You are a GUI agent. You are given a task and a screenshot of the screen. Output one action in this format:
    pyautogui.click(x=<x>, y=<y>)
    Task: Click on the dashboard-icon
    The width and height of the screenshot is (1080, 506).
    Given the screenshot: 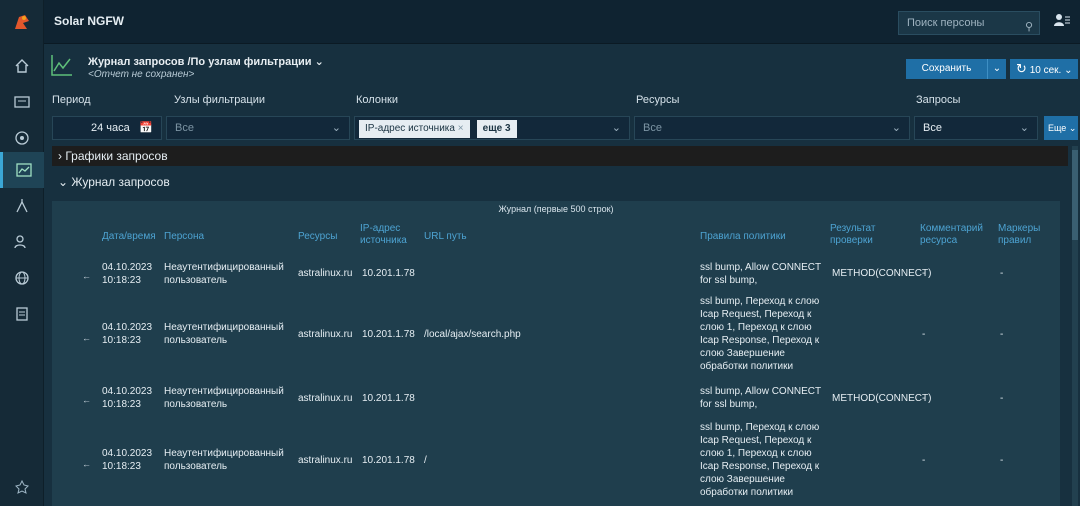 What is the action you would take?
    pyautogui.click(x=22, y=102)
    